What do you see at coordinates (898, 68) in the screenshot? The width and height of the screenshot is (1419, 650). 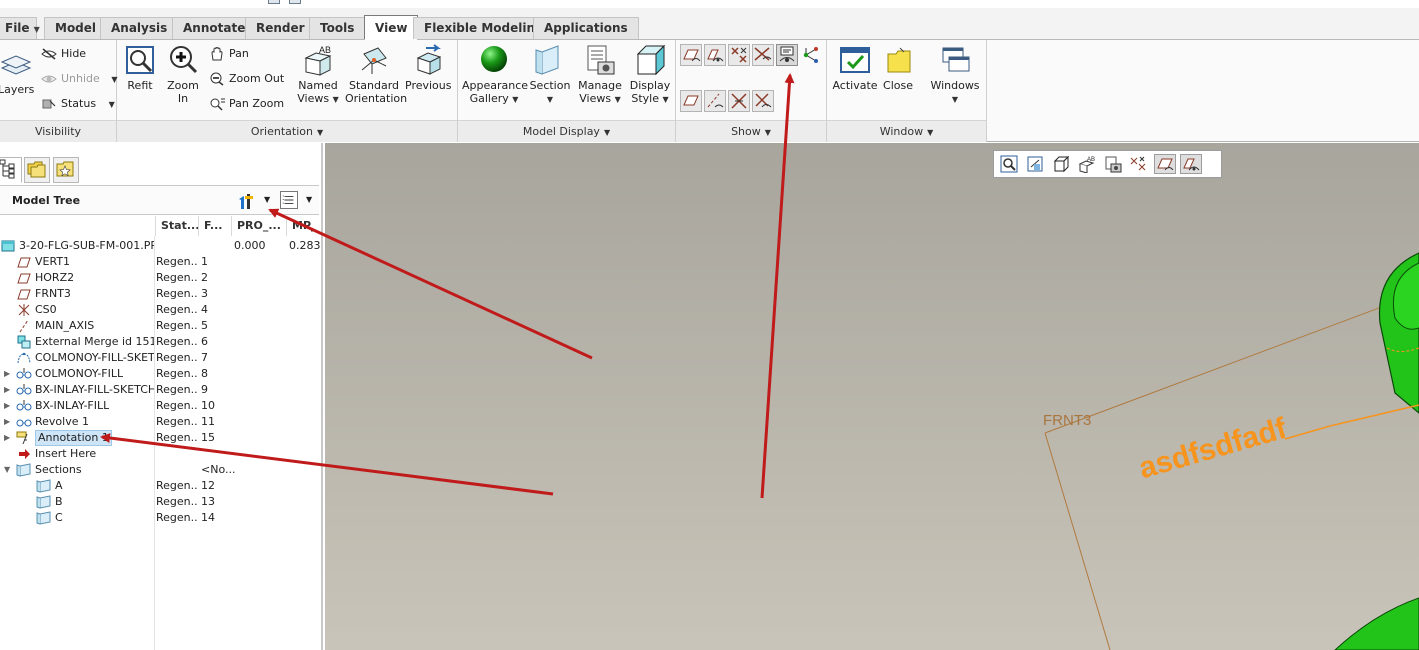 I see `close-button: Close` at bounding box center [898, 68].